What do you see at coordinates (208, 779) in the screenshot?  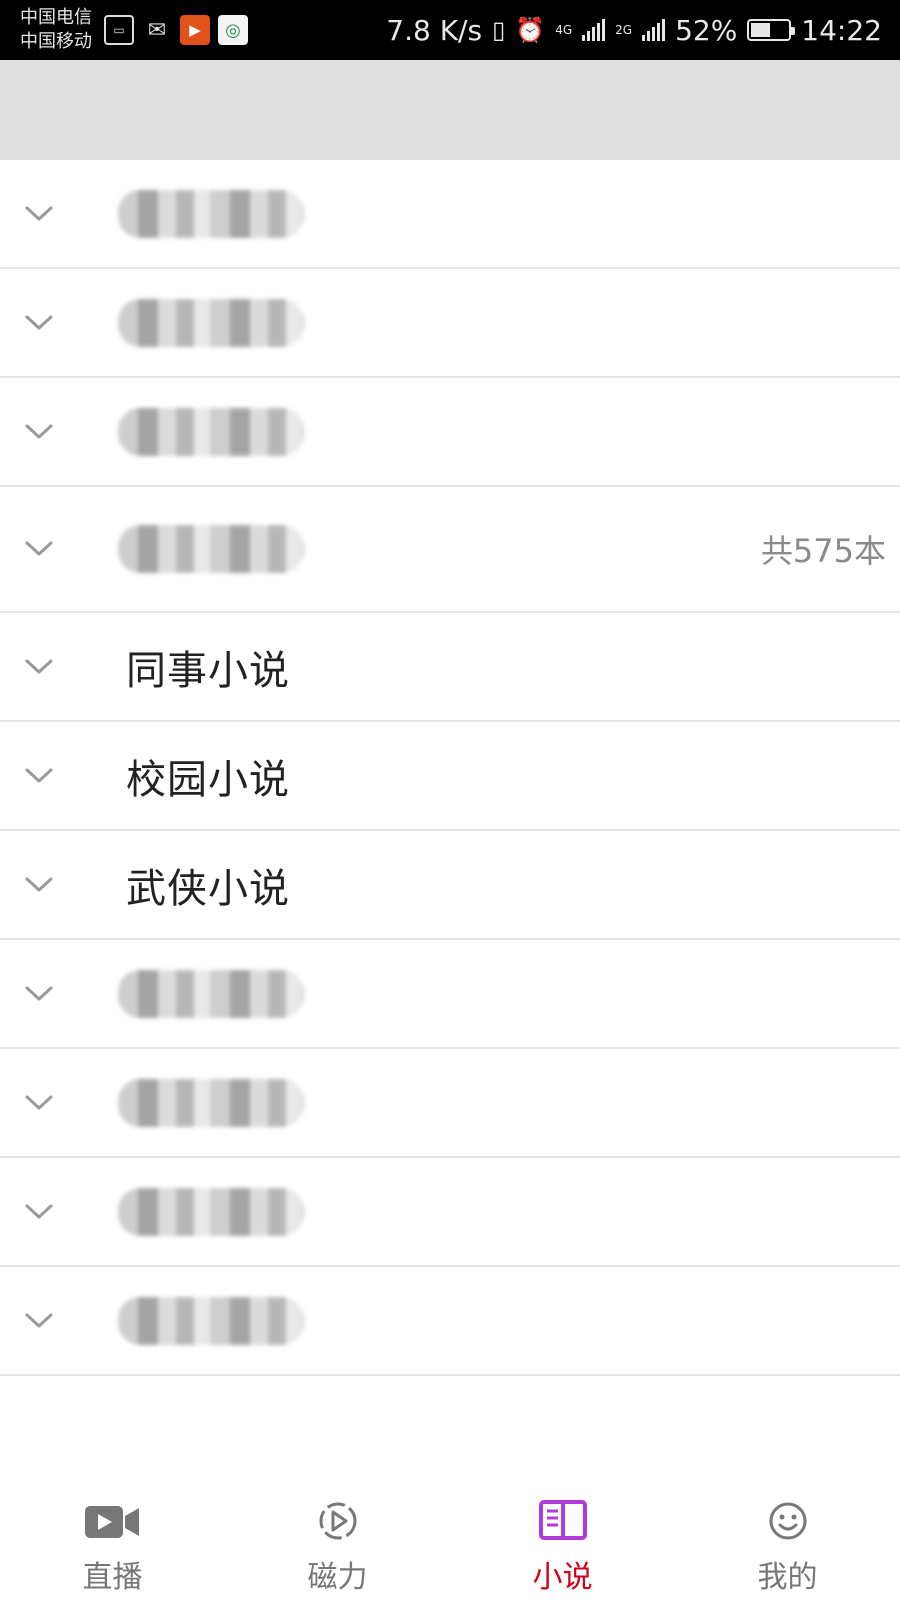 I see `category-label: 校园小说` at bounding box center [208, 779].